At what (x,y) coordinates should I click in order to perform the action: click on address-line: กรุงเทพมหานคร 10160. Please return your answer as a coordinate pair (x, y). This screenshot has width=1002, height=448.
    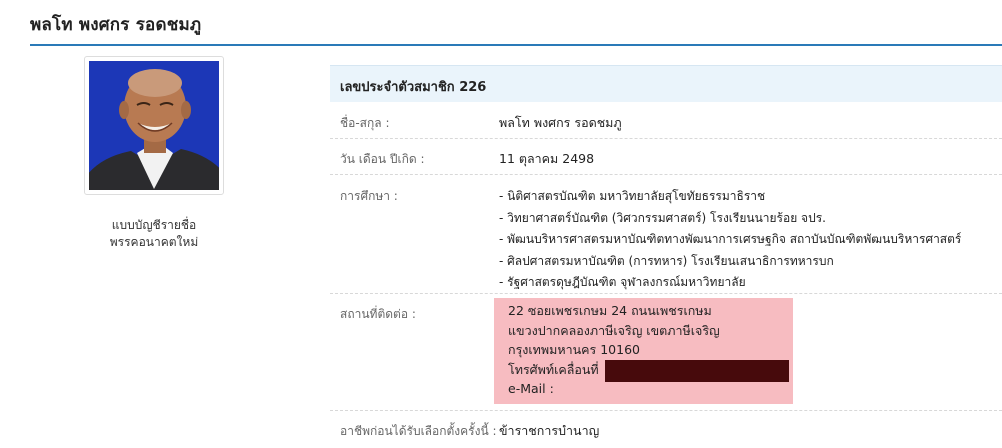
    Looking at the image, I should click on (574, 350).